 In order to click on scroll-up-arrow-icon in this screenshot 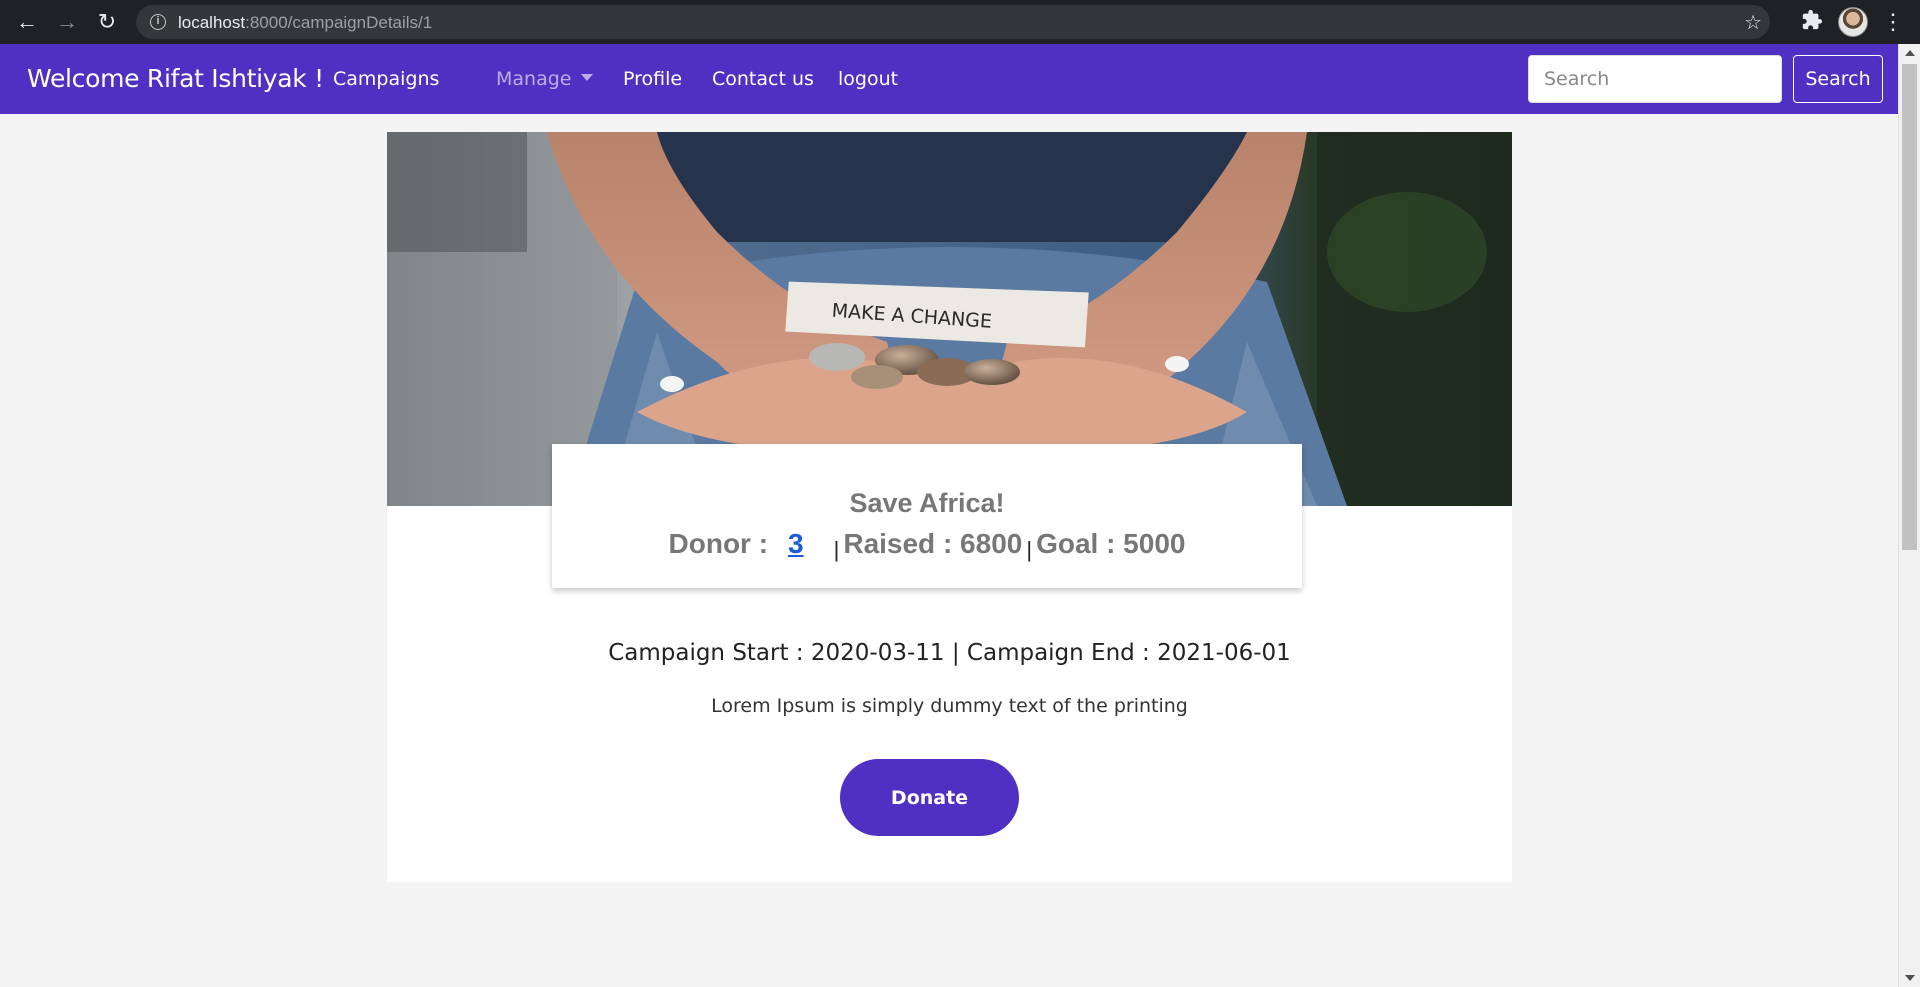, I will do `click(1910, 53)`.